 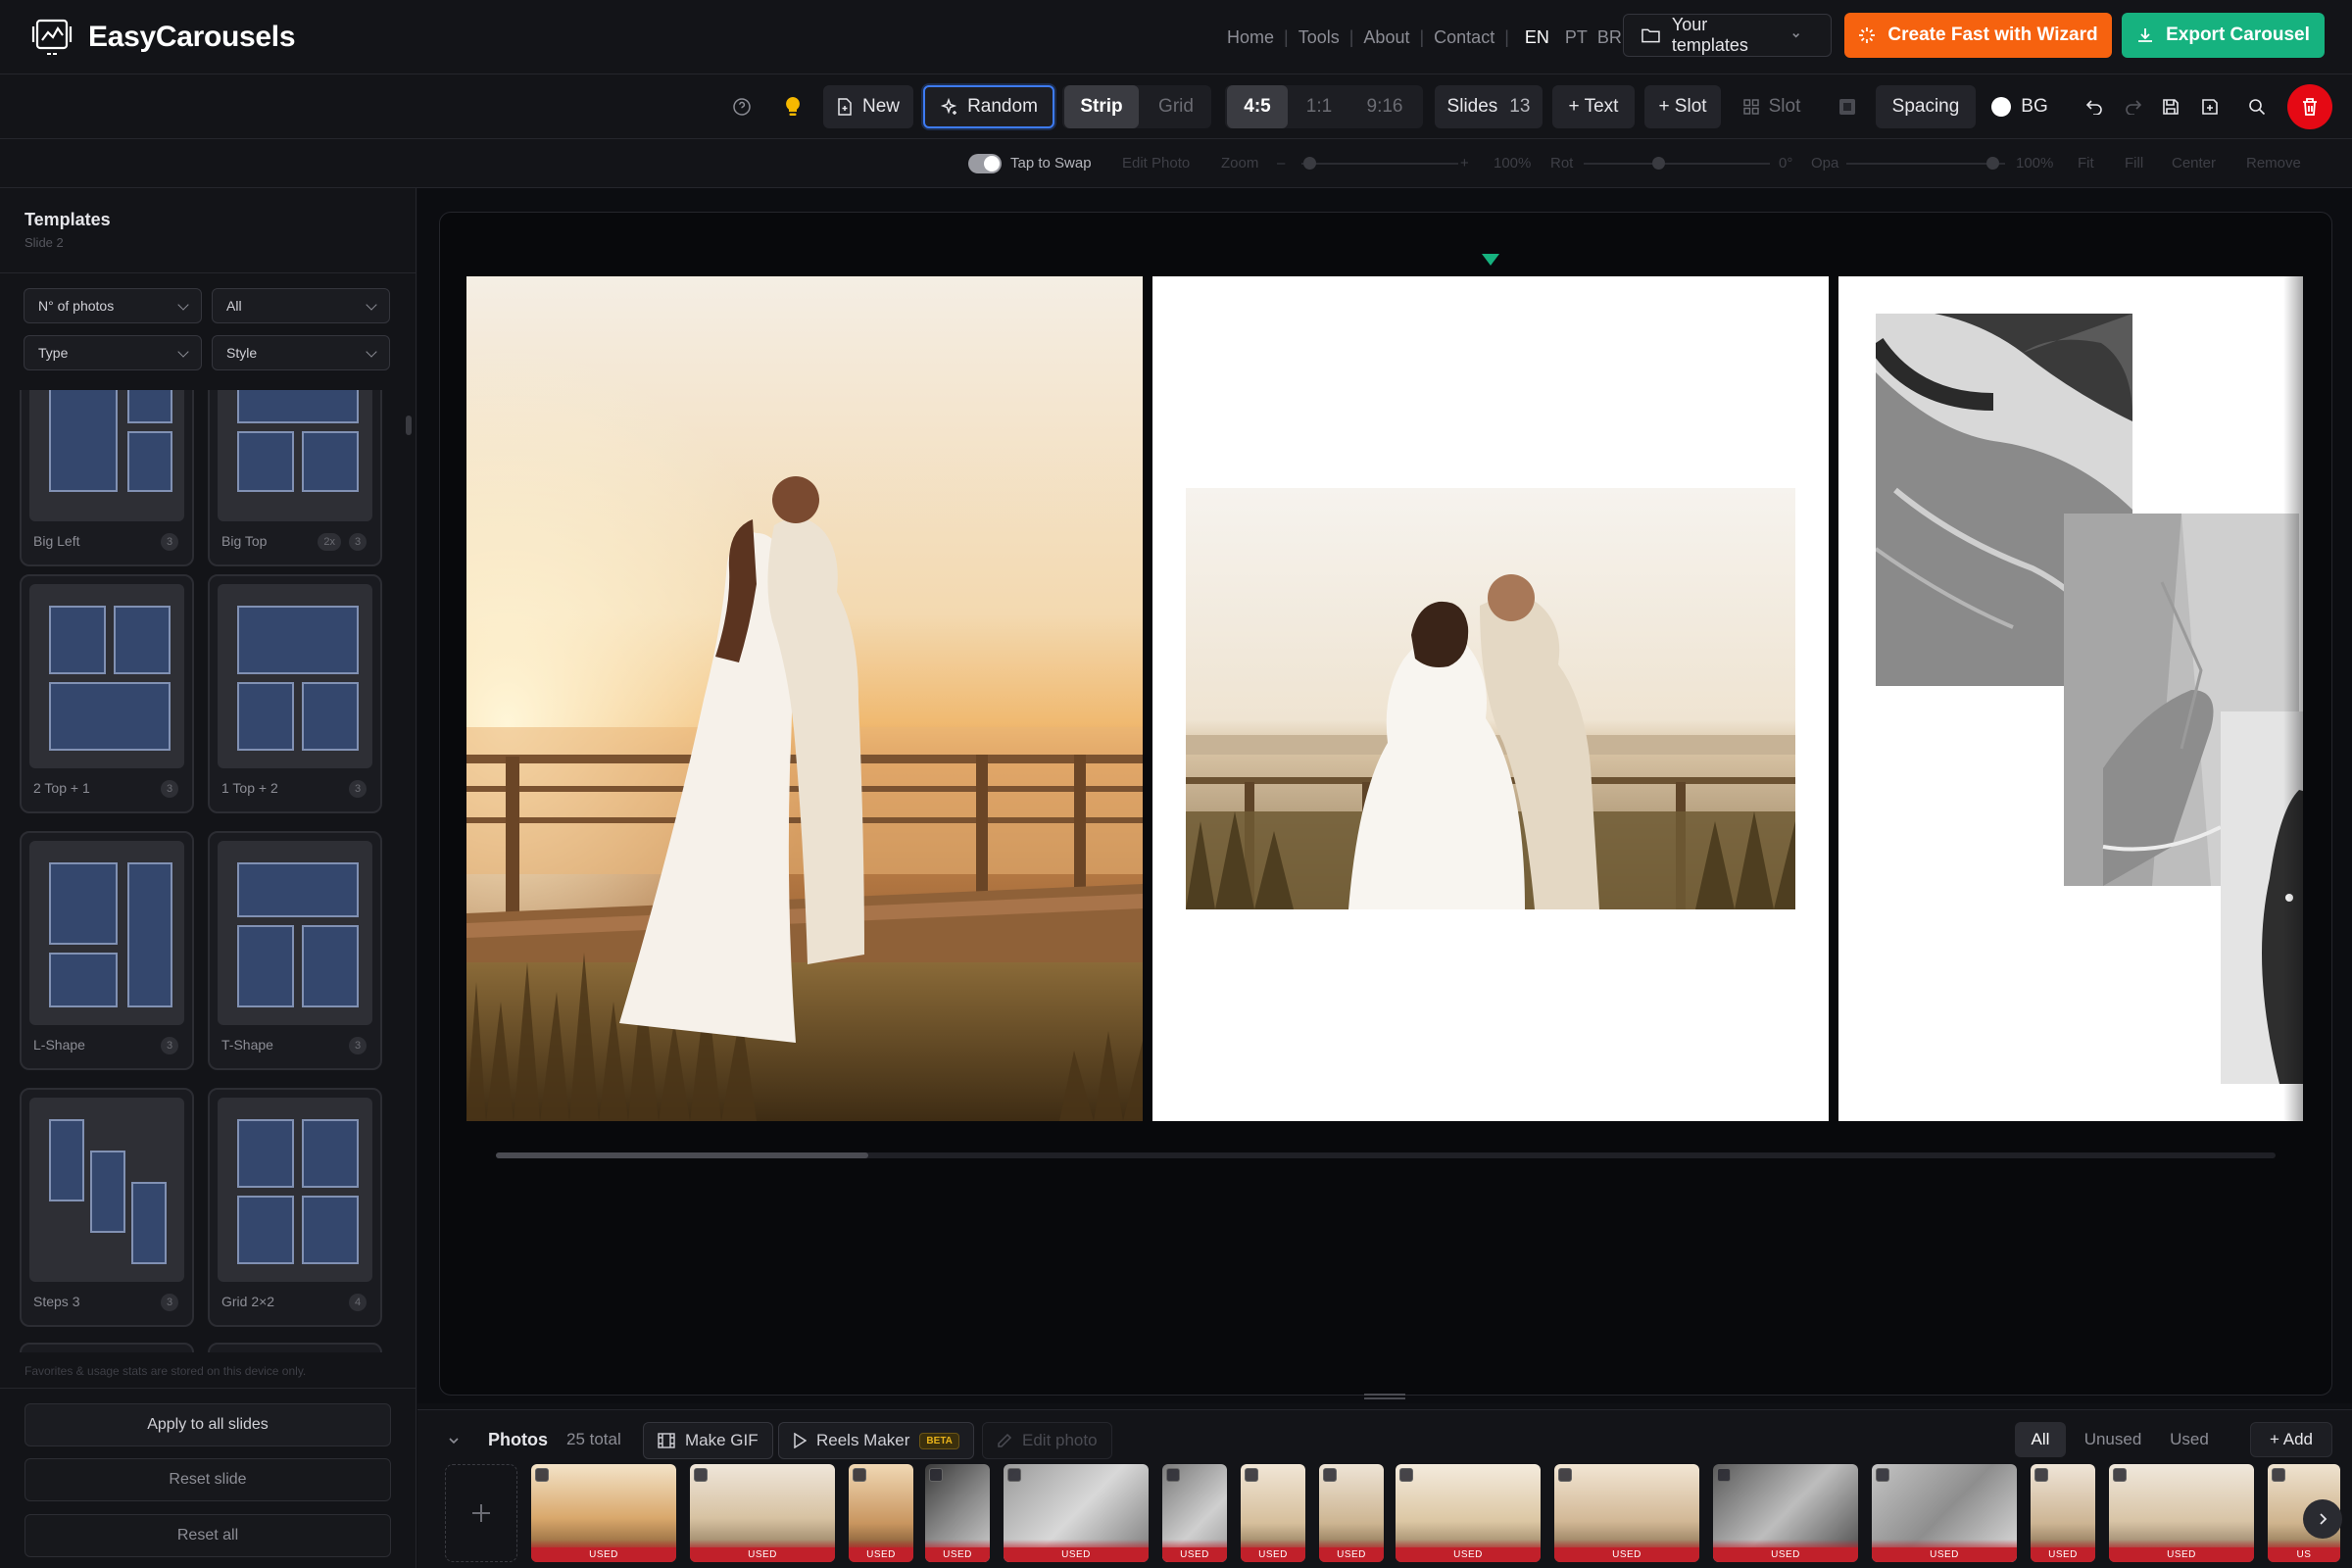 I want to click on search-button, so click(x=2257, y=106).